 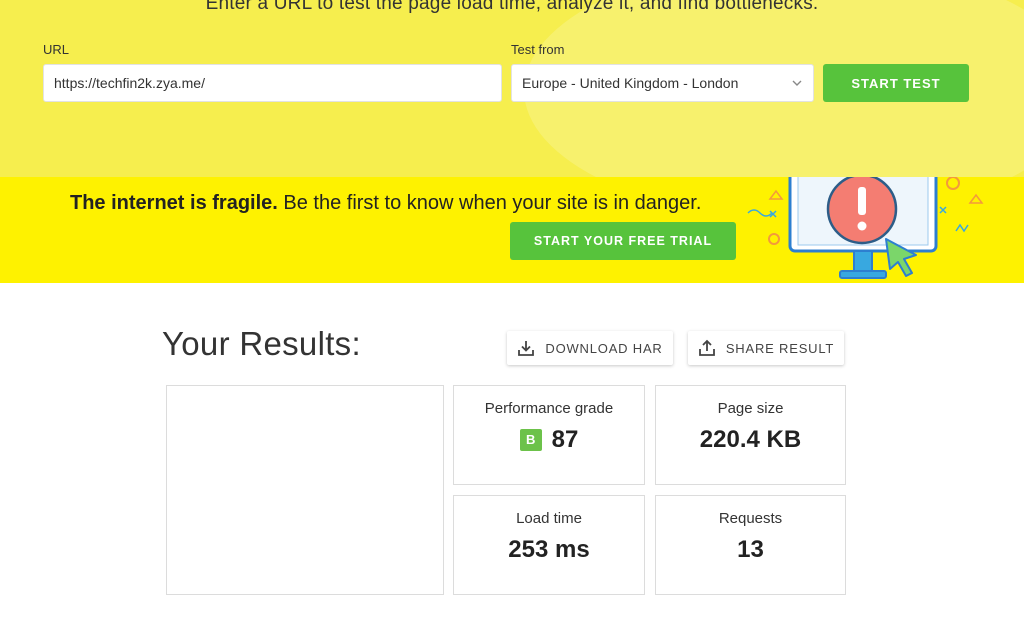 I want to click on requests-value: 13, so click(x=750, y=549).